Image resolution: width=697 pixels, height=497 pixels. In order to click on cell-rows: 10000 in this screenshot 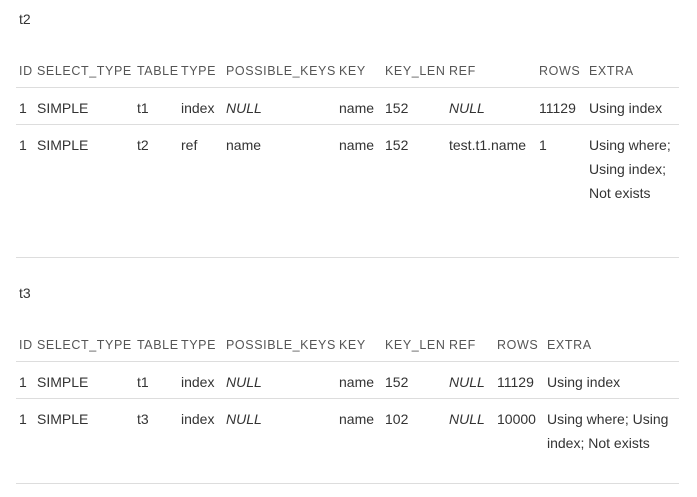, I will do `click(519, 441)`.